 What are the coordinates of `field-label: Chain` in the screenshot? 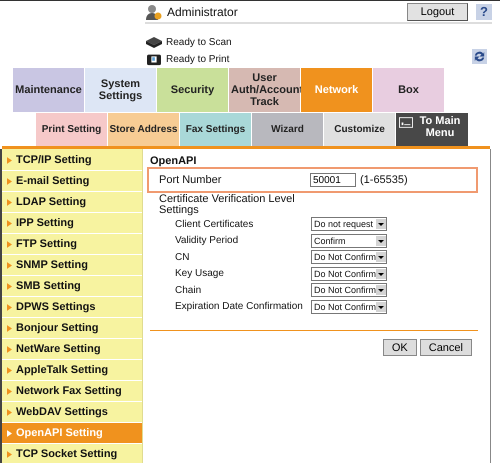 It's located at (188, 290).